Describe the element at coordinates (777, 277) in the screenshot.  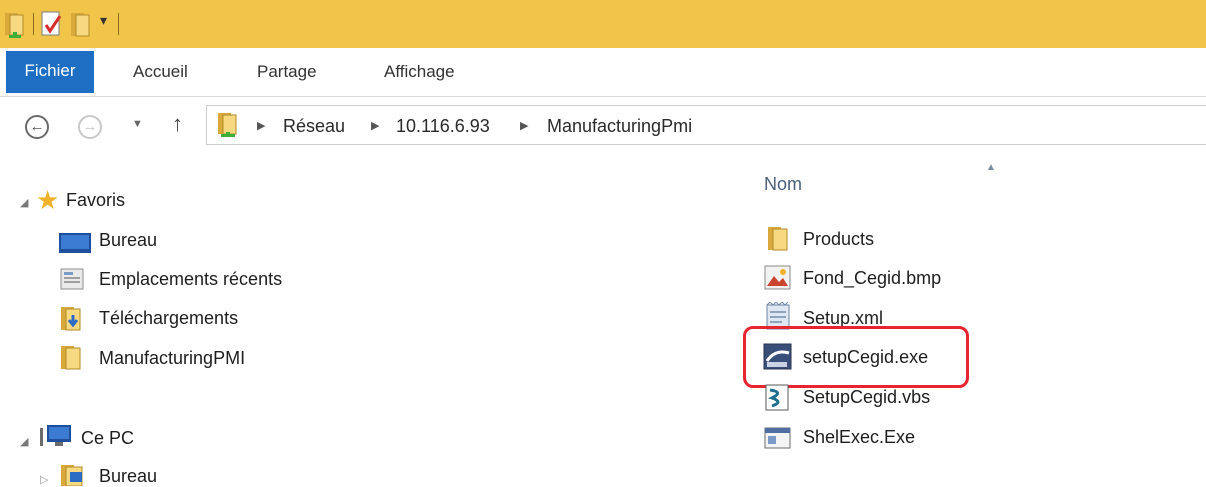
I see `bitmap-icon` at that location.